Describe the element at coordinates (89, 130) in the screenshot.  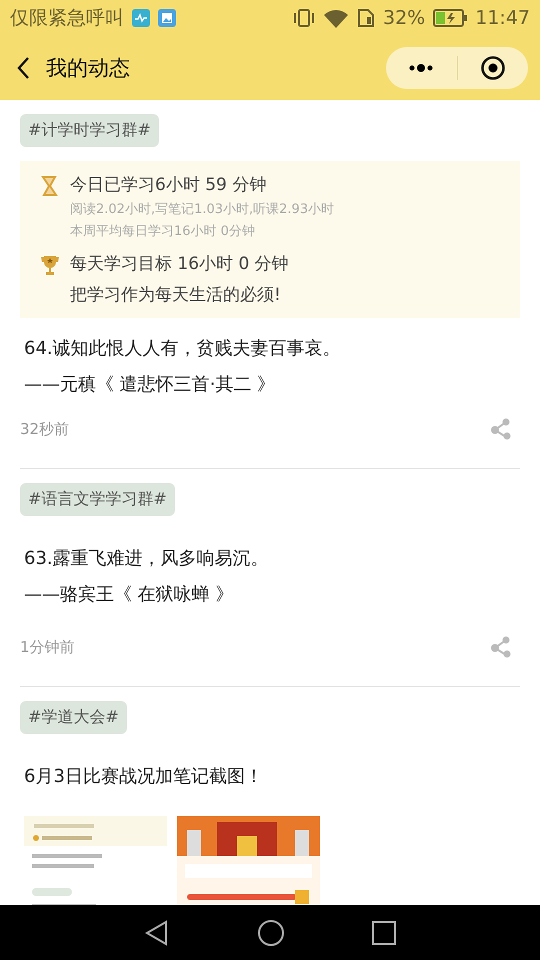
I see `topic-tag: #计学时学习群#` at that location.